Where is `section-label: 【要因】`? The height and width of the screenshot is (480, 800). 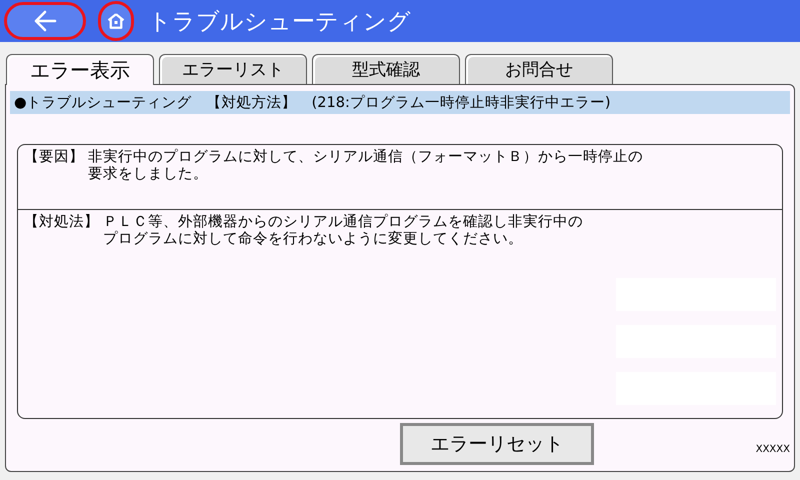
section-label: 【要因】 is located at coordinates (54, 158).